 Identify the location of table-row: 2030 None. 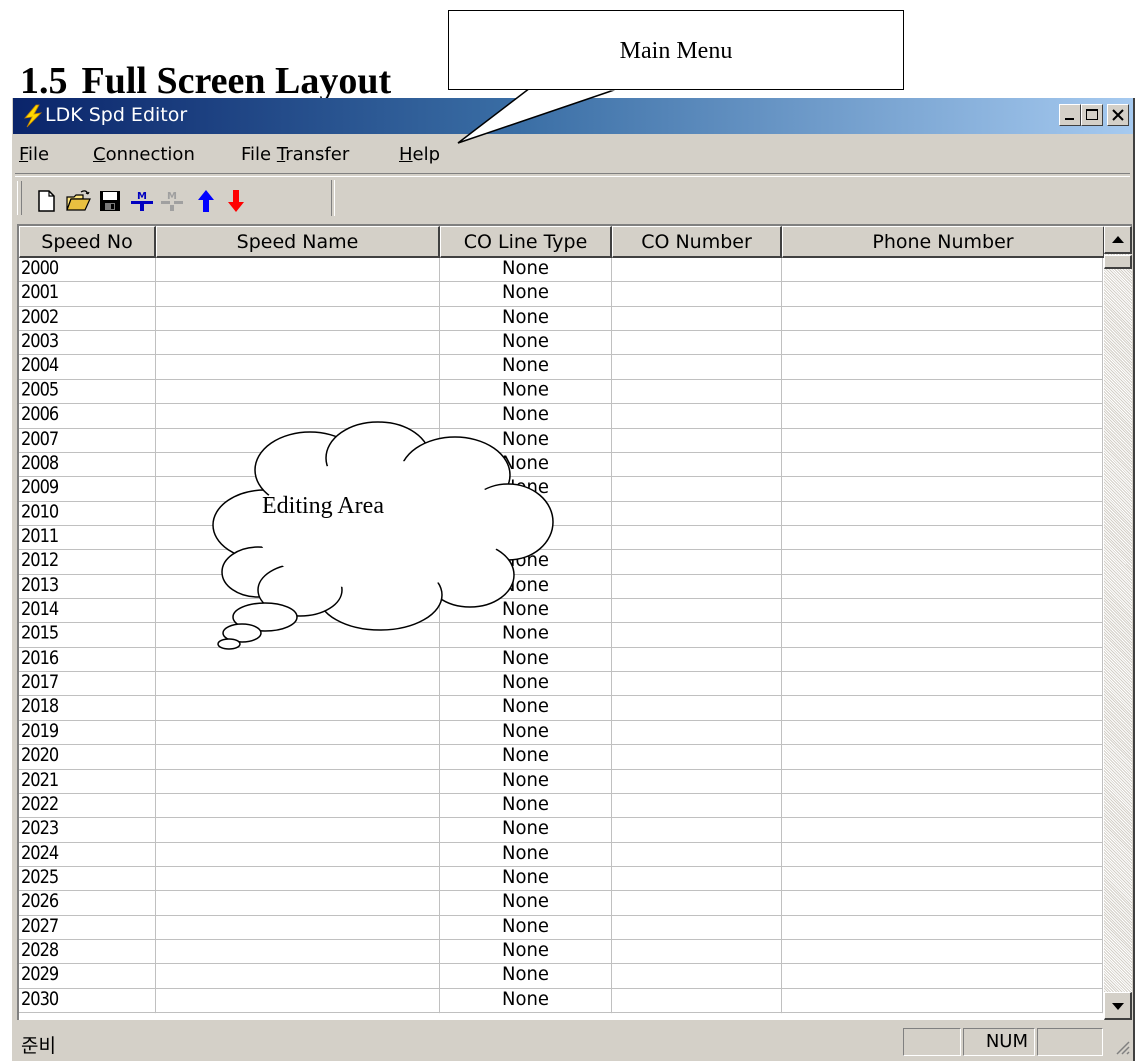
(561, 1001).